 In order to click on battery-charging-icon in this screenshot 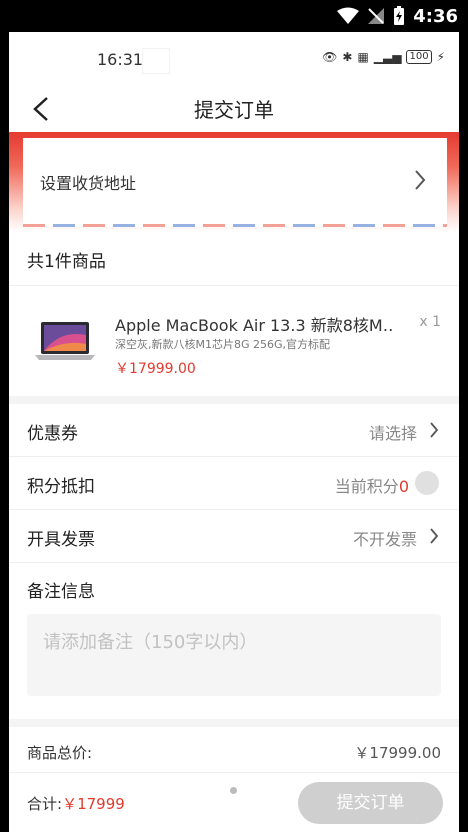, I will do `click(399, 15)`.